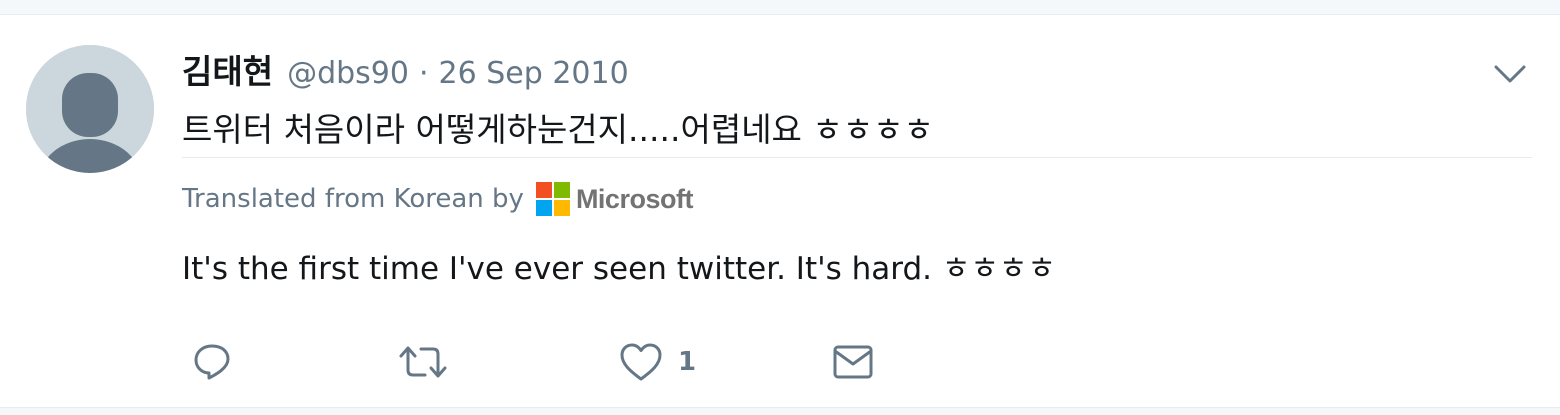 The height and width of the screenshot is (415, 1560). Describe the element at coordinates (552, 199) in the screenshot. I see `microsoft-logo-icon` at that location.